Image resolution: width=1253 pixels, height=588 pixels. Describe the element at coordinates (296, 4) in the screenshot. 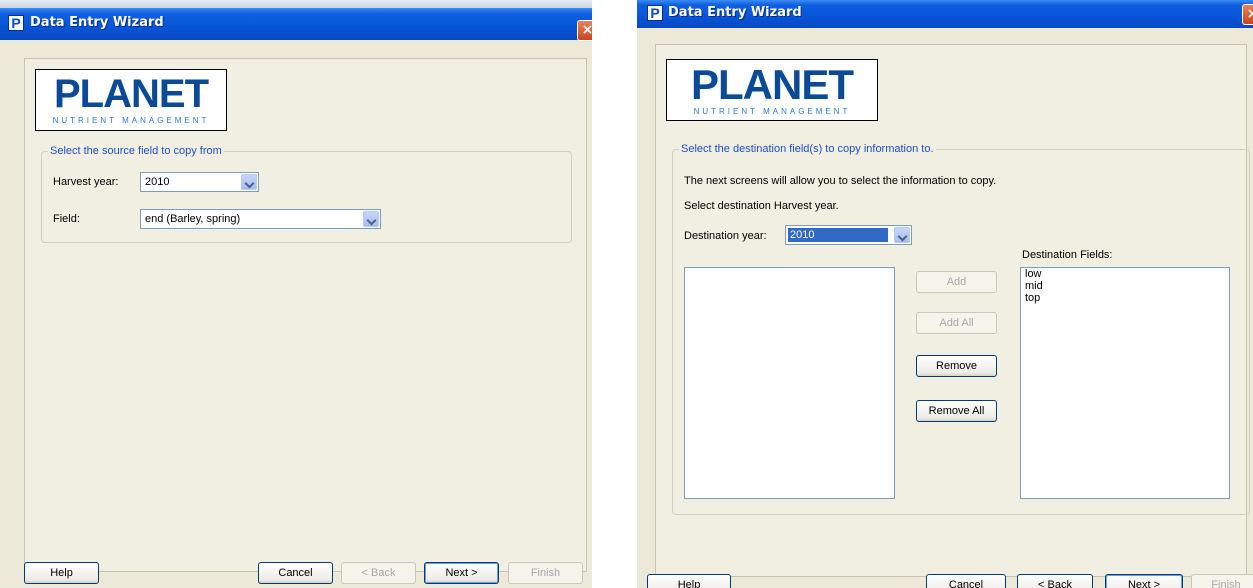

I see `taskbar-strip` at that location.